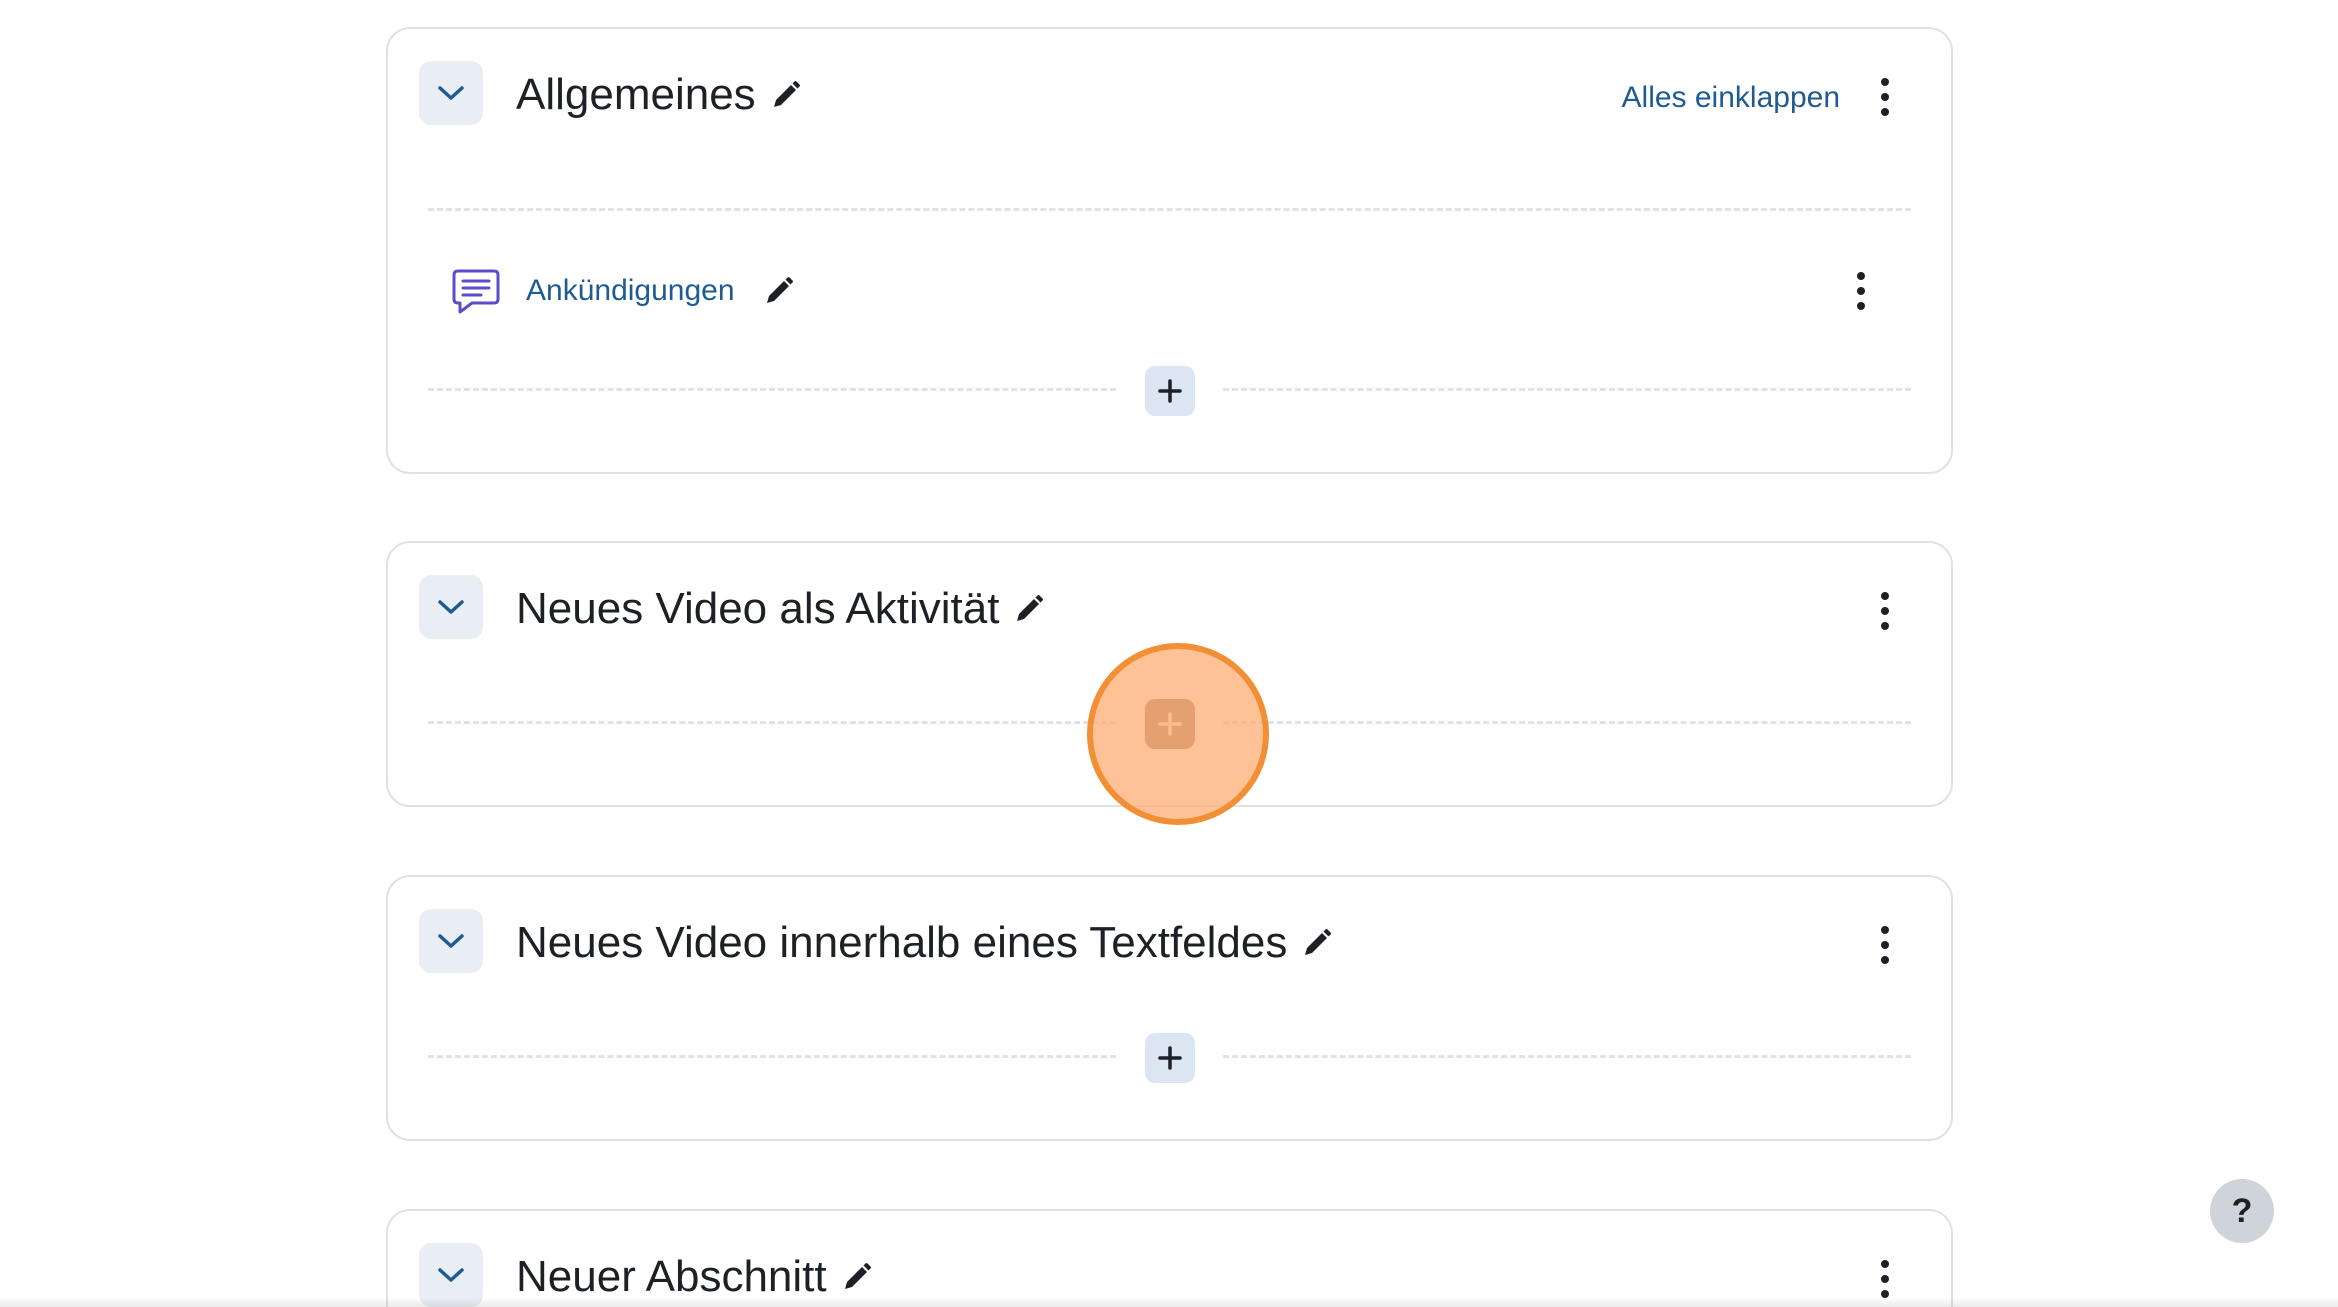 The image size is (2338, 1307). I want to click on section-video-textfield: Neues Video innerhalb eines Textfeldes, so click(1169, 1008).